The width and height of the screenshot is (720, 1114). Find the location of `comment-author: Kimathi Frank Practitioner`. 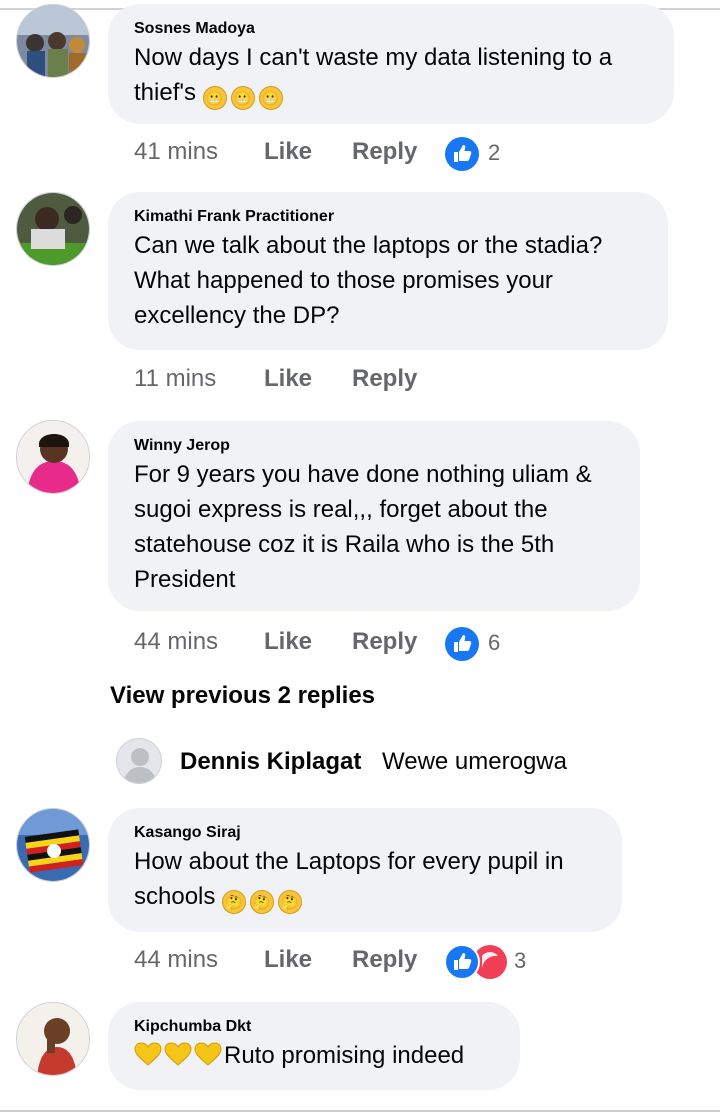

comment-author: Kimathi Frank Practitioner is located at coordinates (388, 217).